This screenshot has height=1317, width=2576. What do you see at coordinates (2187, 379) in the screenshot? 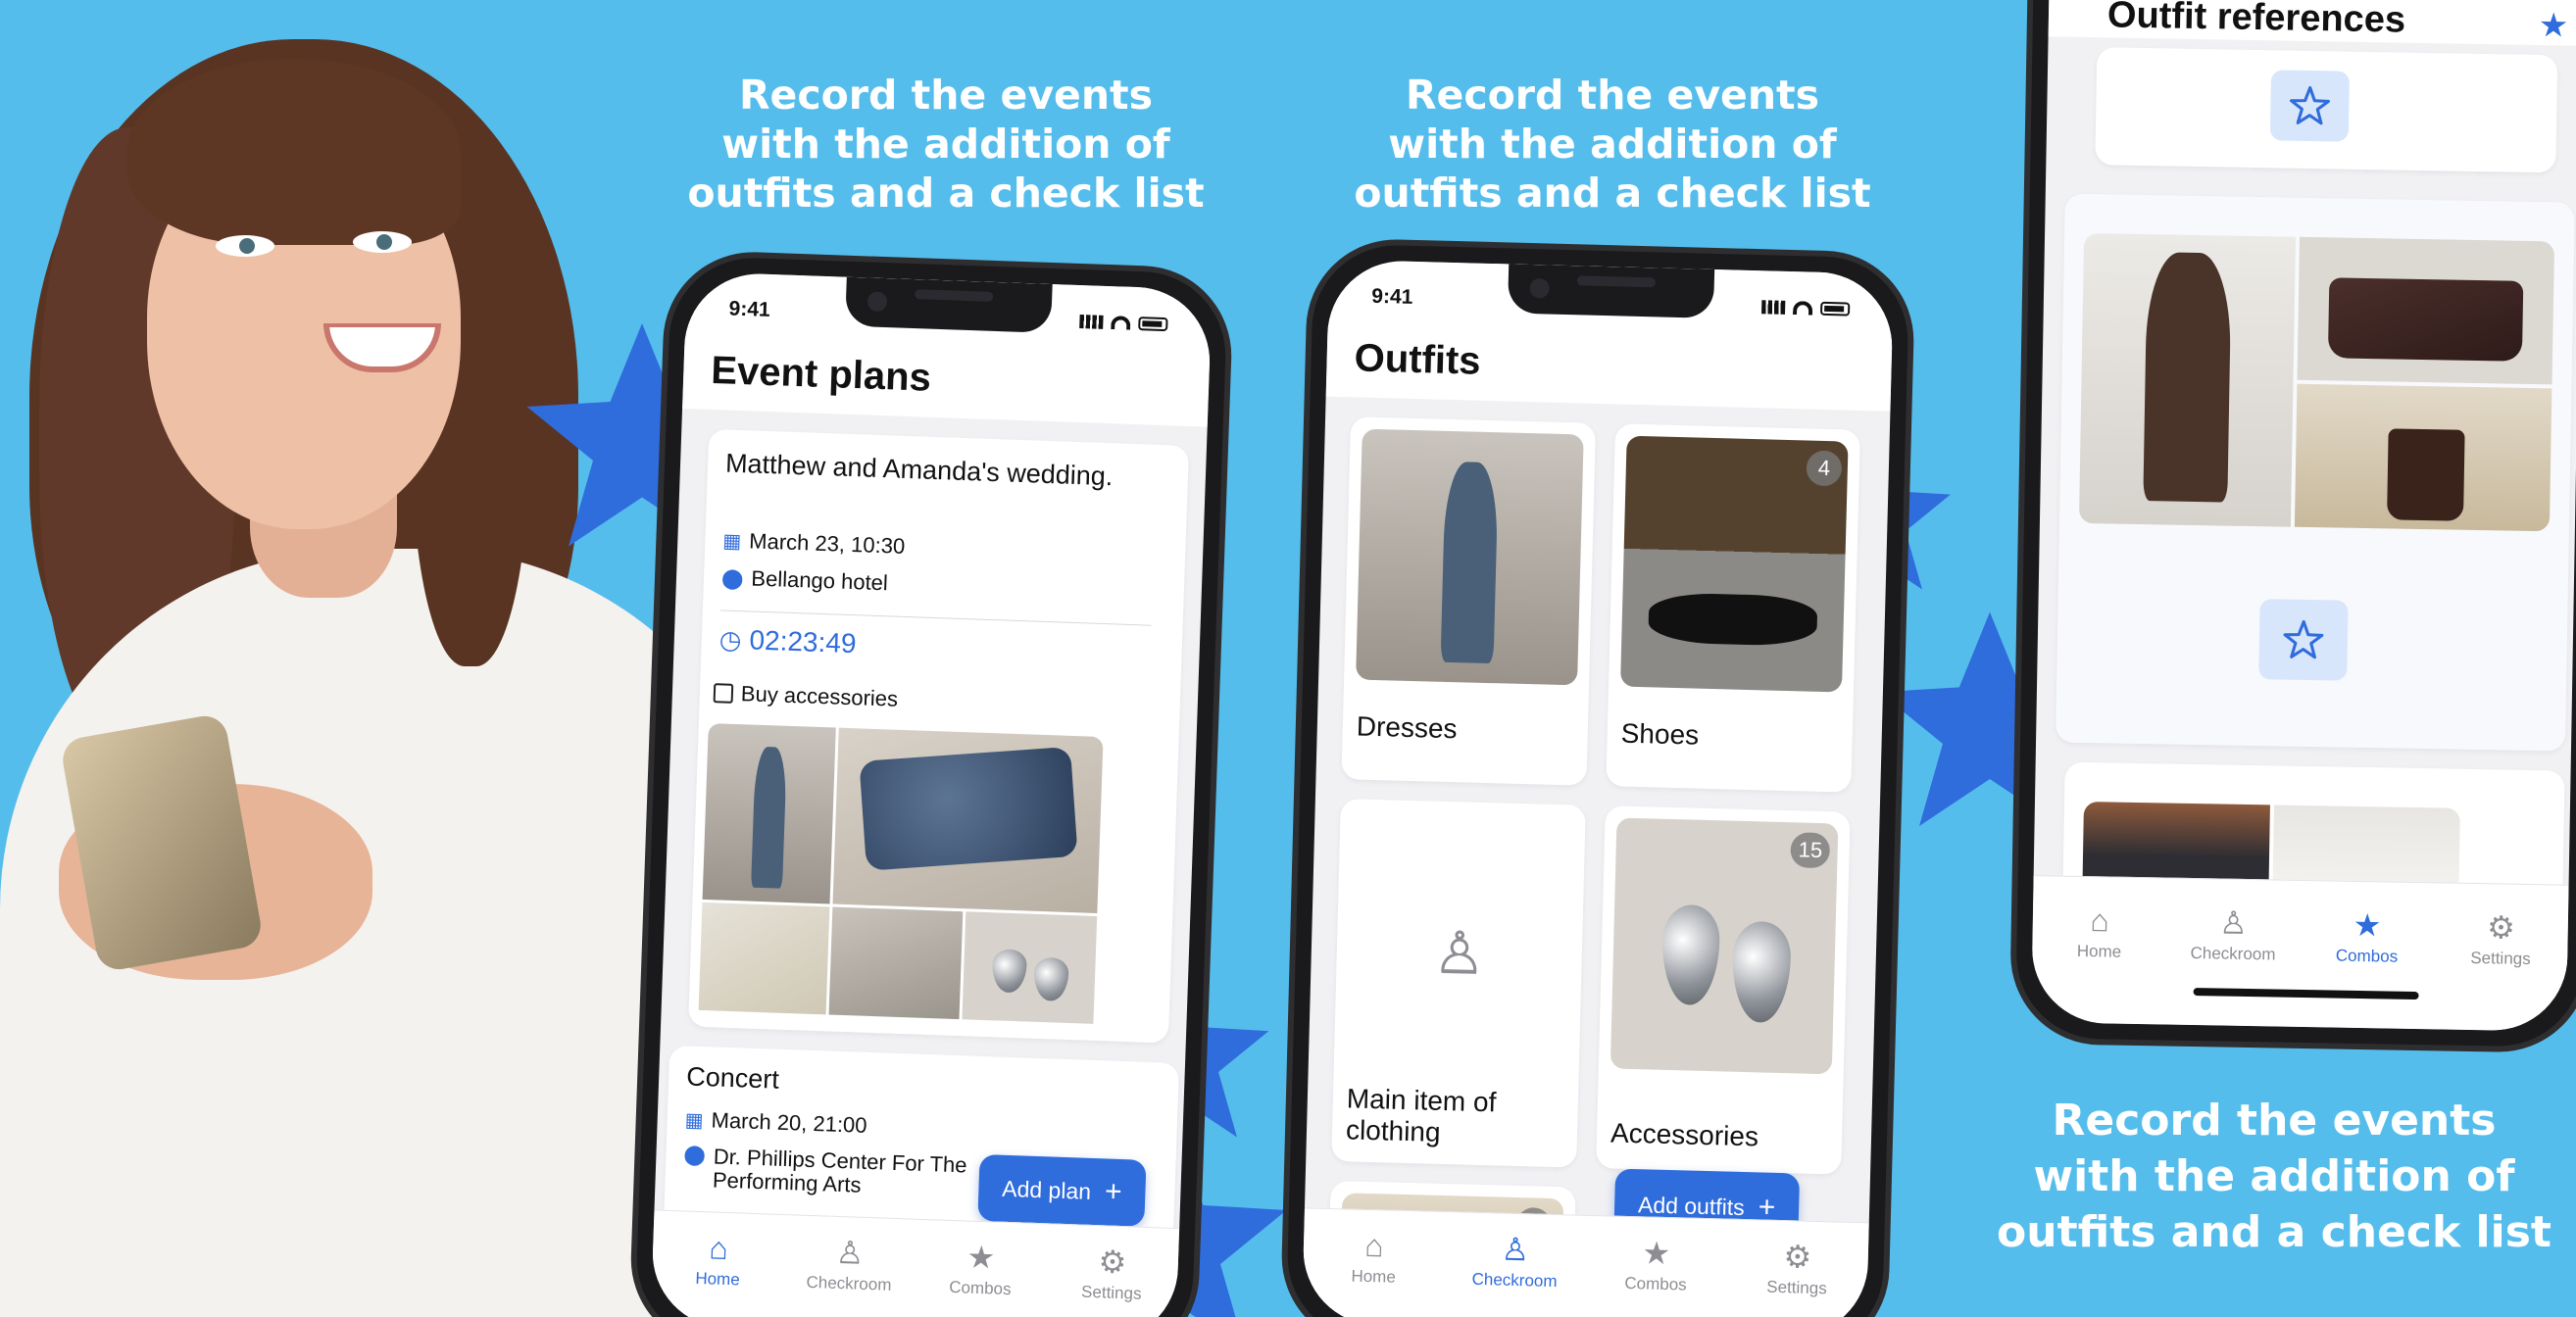
I see `photo-brown-dress` at bounding box center [2187, 379].